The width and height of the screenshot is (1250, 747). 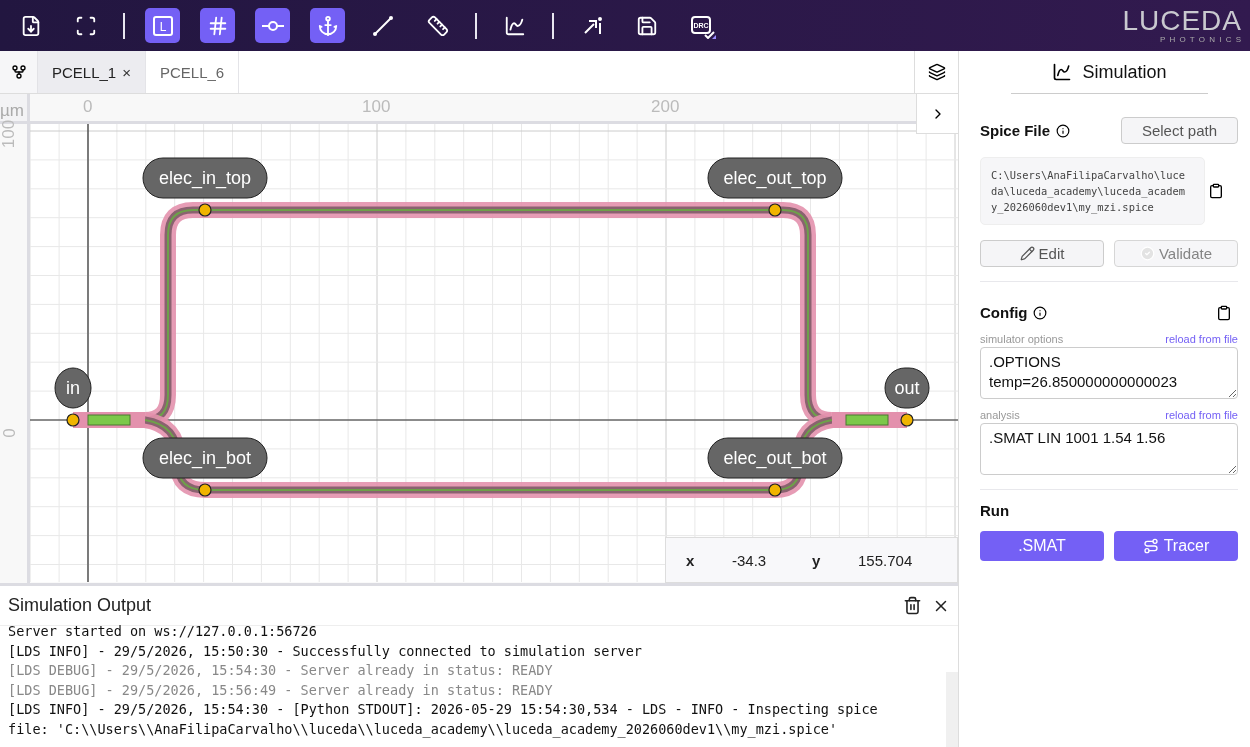 What do you see at coordinates (1147, 253) in the screenshot?
I see `check-circle-icon` at bounding box center [1147, 253].